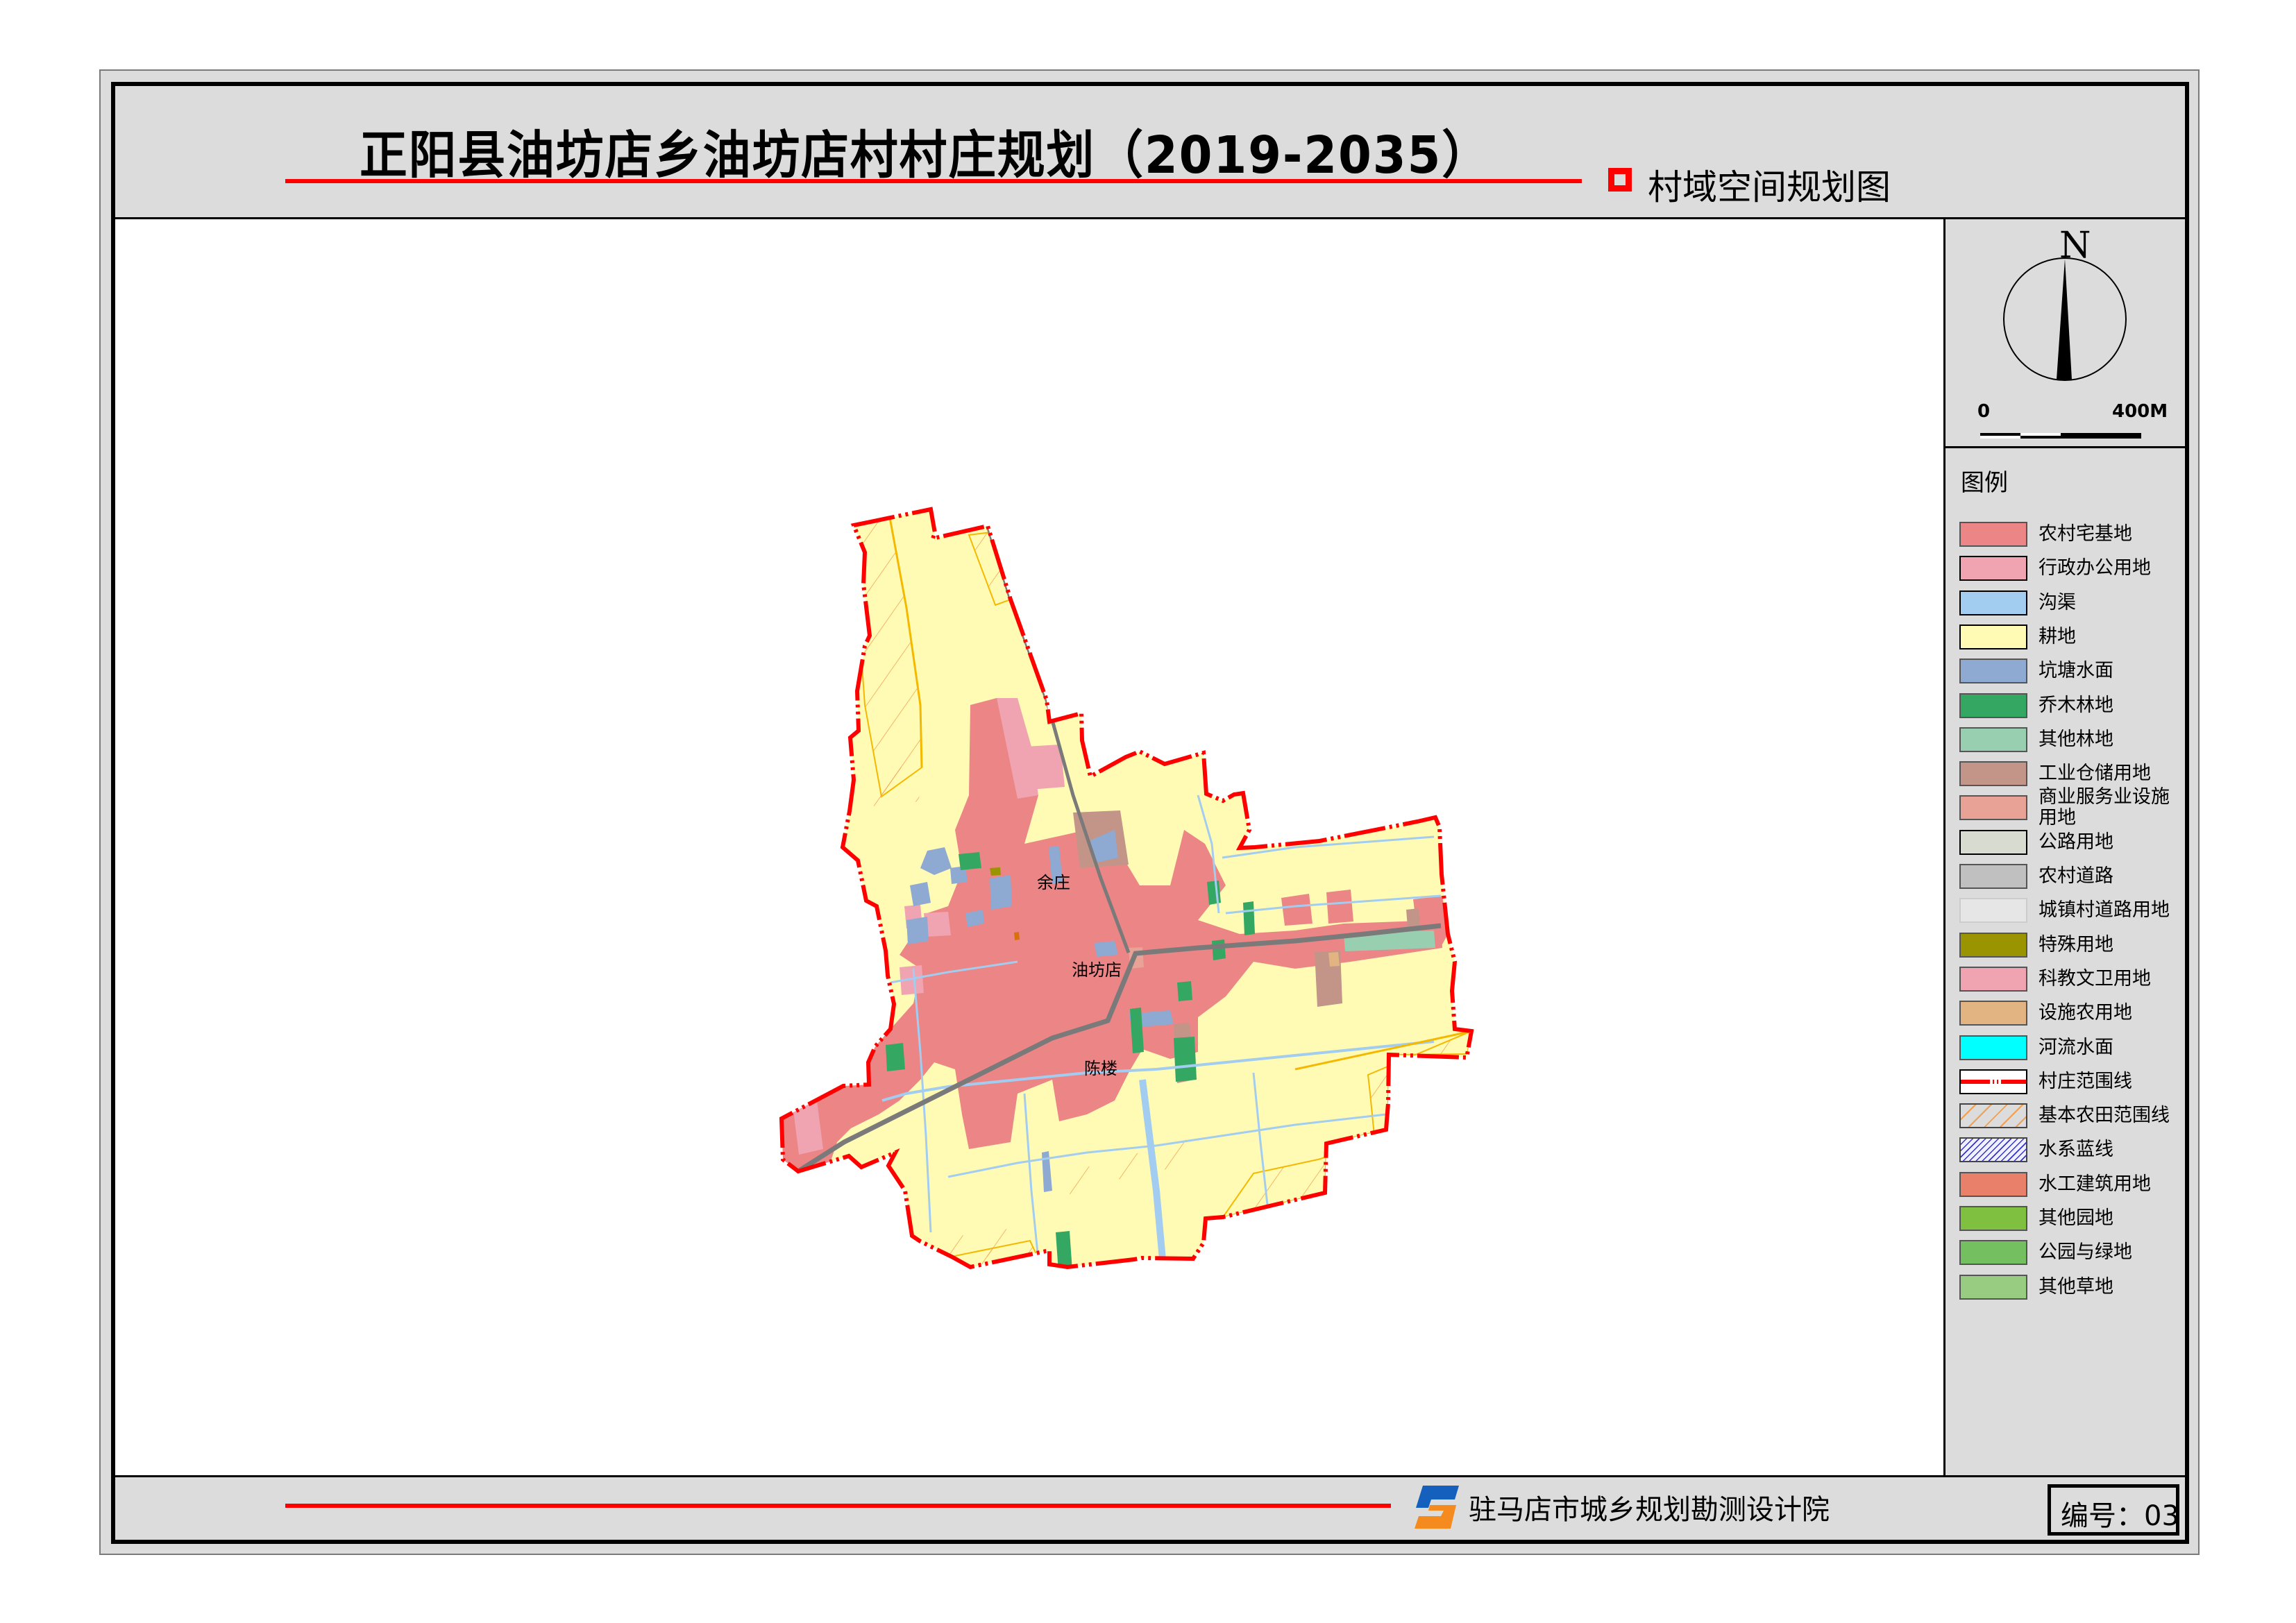 This screenshot has width=2296, height=1623. Describe the element at coordinates (2085, 1252) in the screenshot. I see `legend-label: 公园与绿地` at that location.